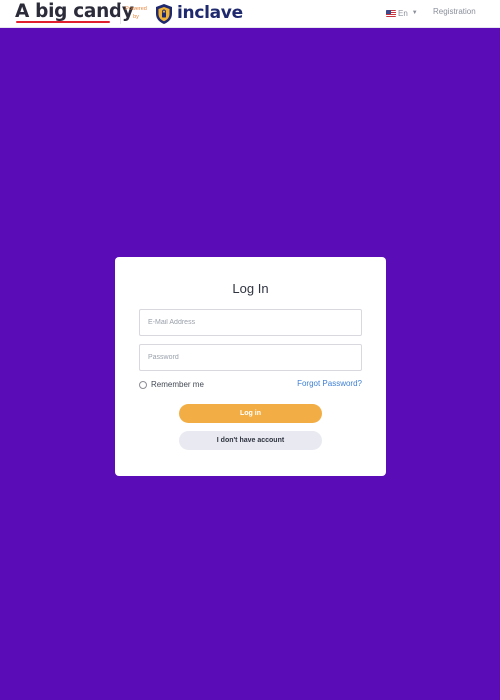 The image size is (500, 700). Describe the element at coordinates (120, 14) in the screenshot. I see `header-divider` at that location.